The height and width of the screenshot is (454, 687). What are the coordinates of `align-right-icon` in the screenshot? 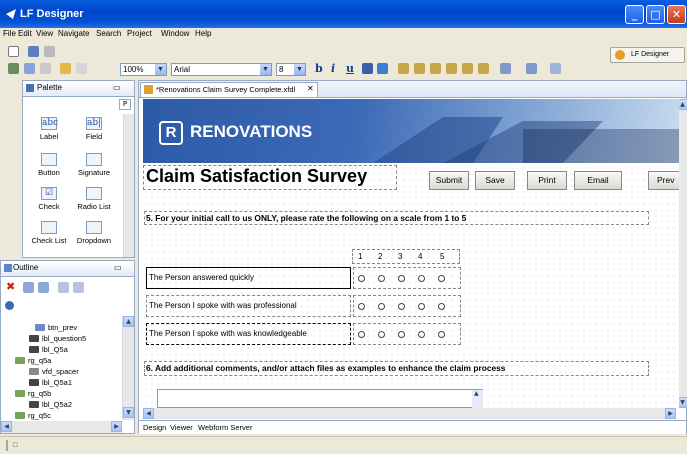 It's located at (435, 68).